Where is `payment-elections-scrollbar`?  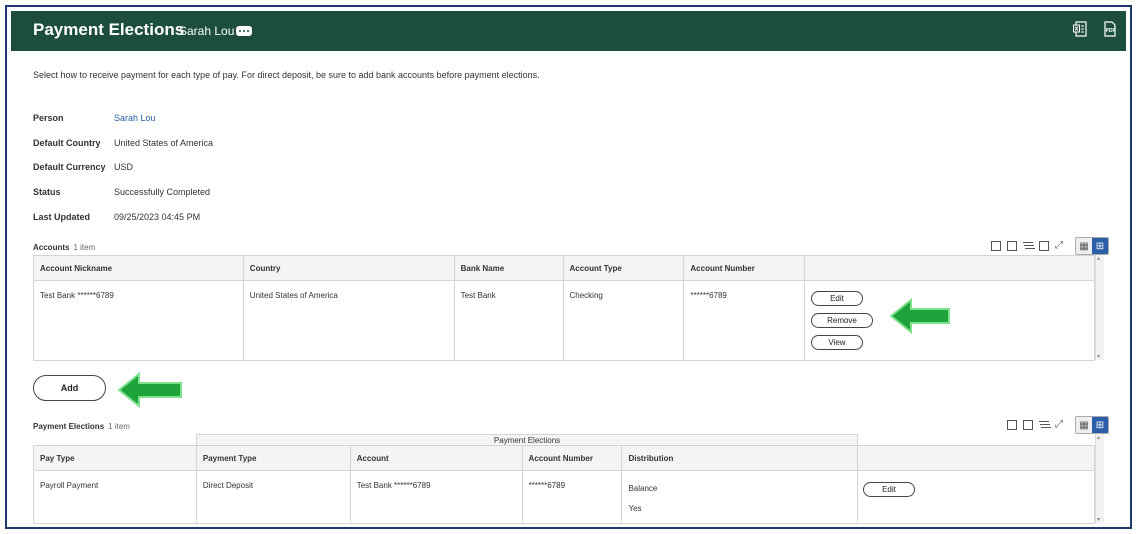
payment-elections-scrollbar is located at coordinates (1099, 478).